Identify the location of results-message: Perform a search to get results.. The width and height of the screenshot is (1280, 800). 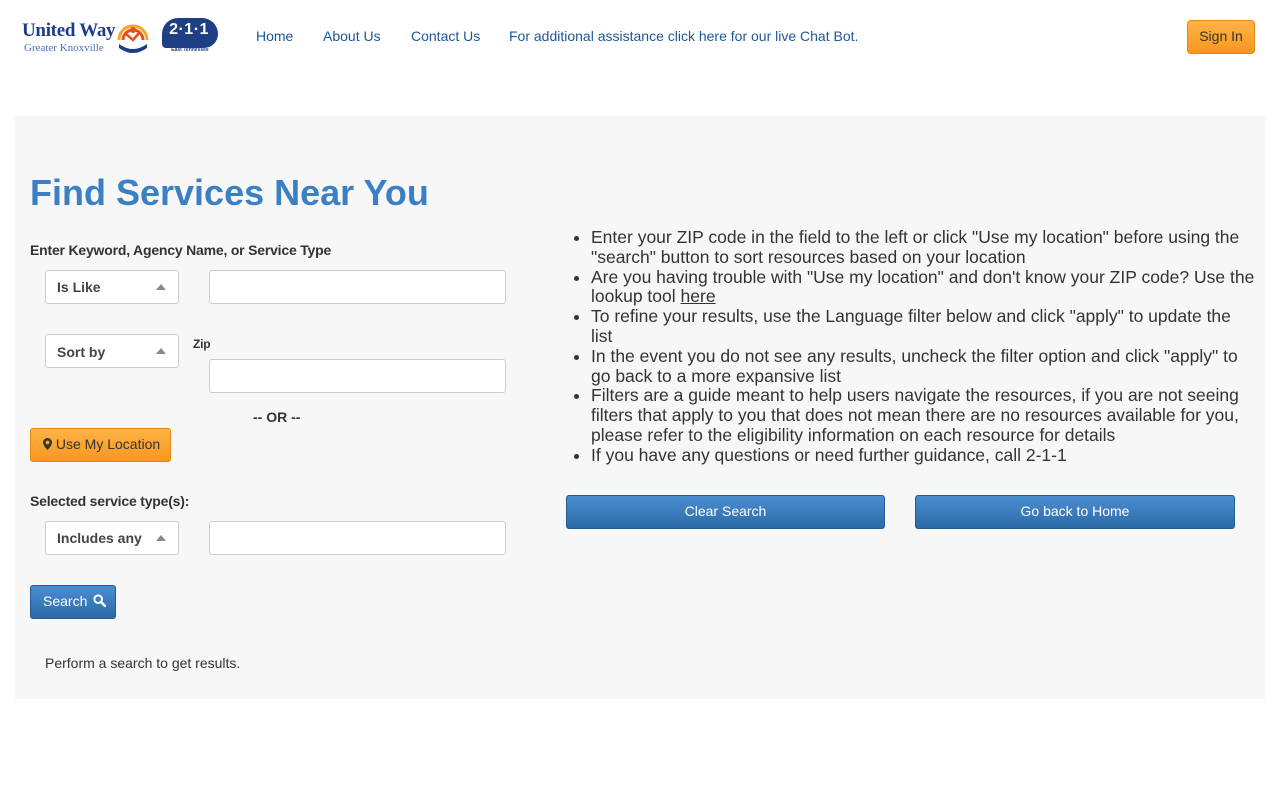
(143, 663).